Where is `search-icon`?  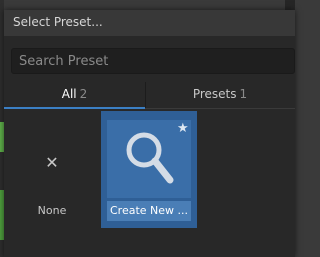
search-icon is located at coordinates (150, 158).